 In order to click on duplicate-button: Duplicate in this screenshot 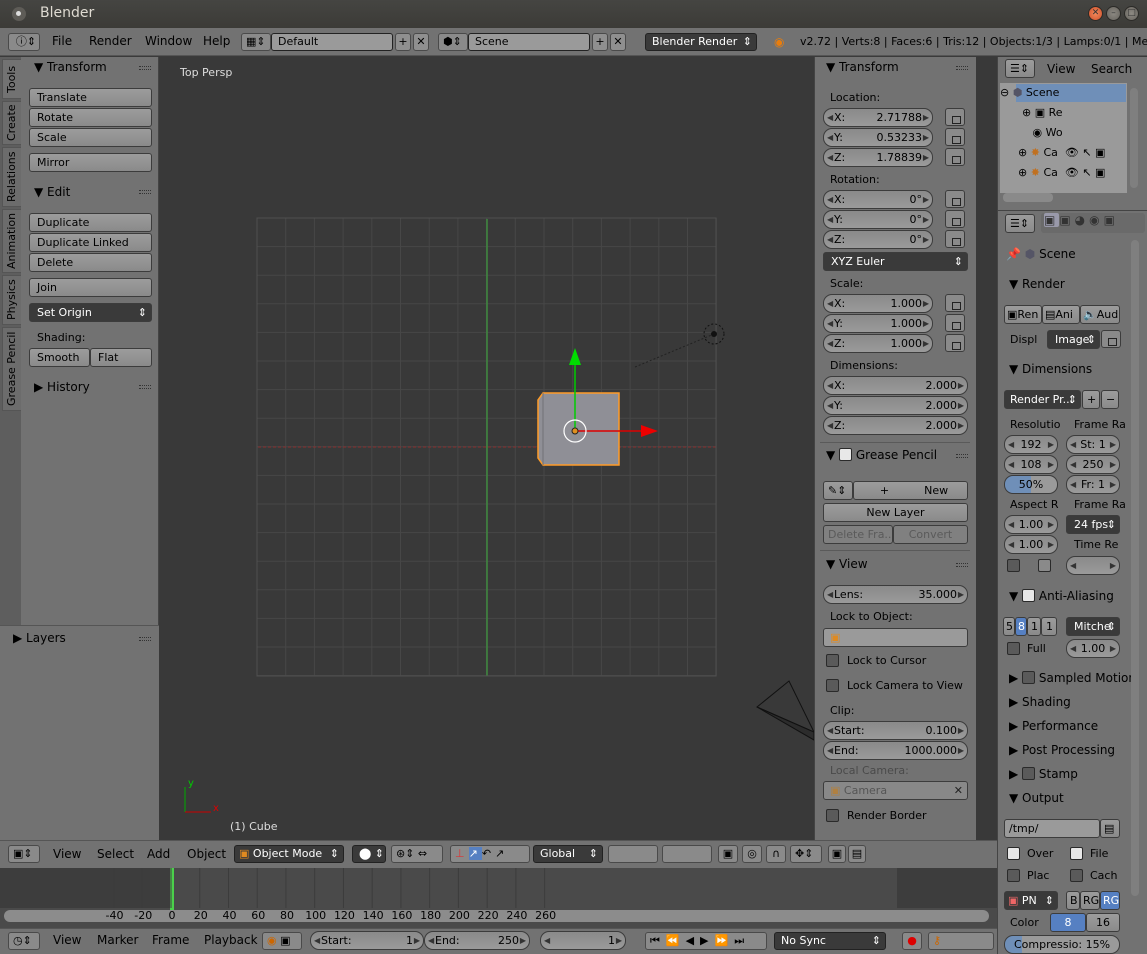, I will do `click(90, 222)`.